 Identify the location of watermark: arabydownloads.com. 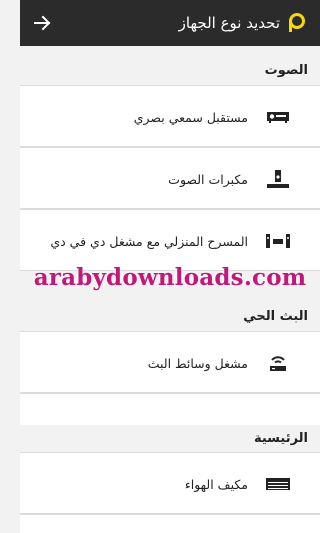
(170, 277).